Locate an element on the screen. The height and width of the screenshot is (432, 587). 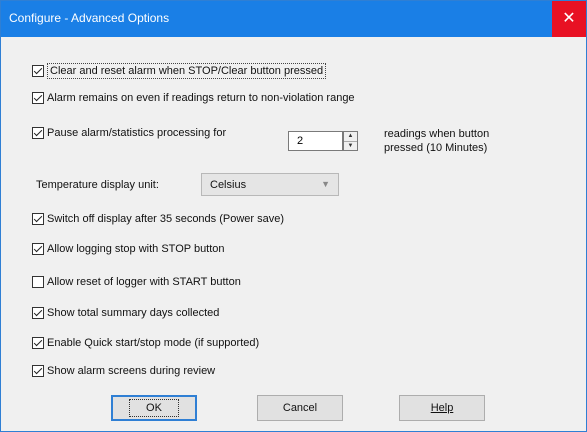
help-button-label: Help is located at coordinates (442, 408).